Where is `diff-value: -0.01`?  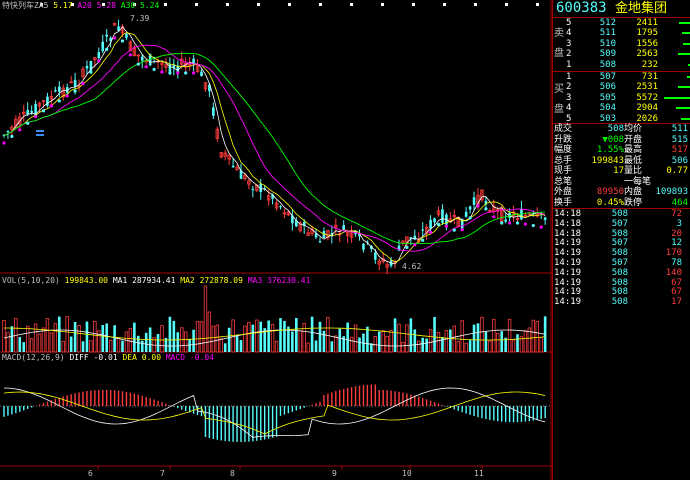
diff-value: -0.01 is located at coordinates (105, 357).